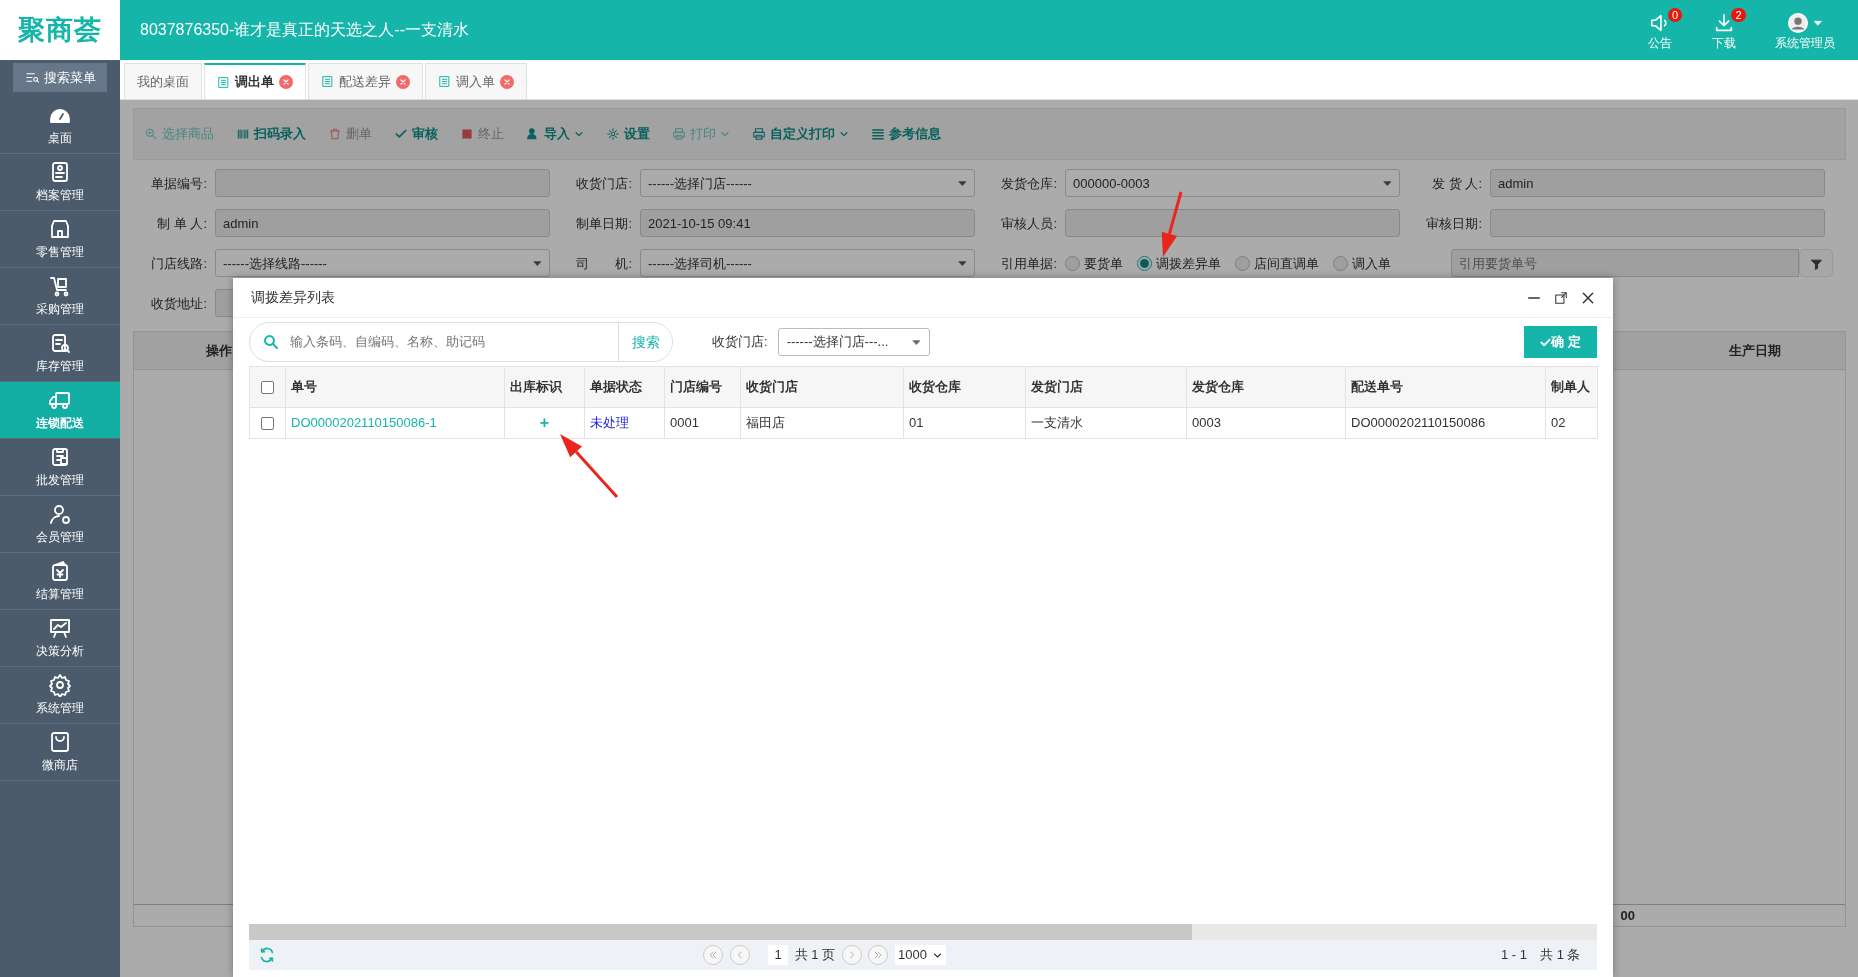 The image size is (1858, 977). Describe the element at coordinates (1660, 43) in the screenshot. I see `header-action-label: 公告` at that location.